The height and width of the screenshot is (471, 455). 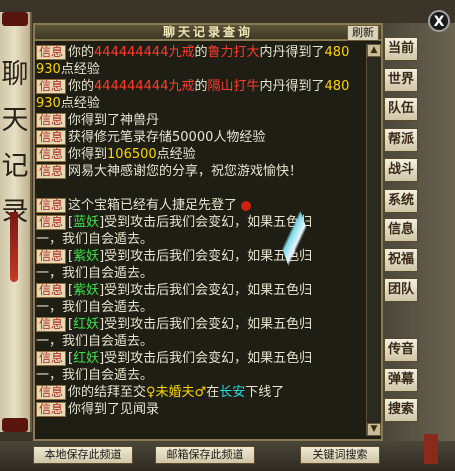 I want to click on channel-button: 当前, so click(x=401, y=49).